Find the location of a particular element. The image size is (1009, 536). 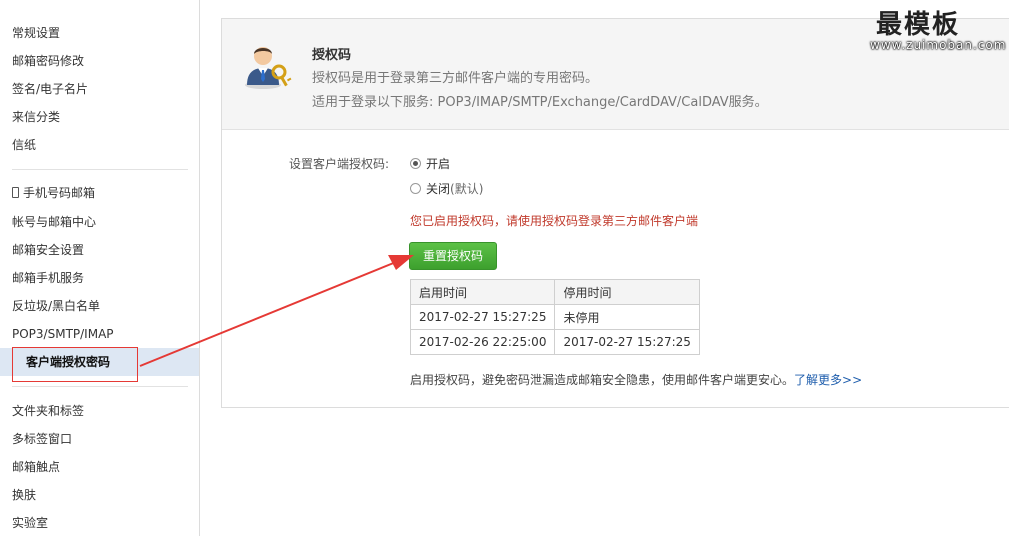

sidebar-item-mail-touchpoints: 邮箱触点 is located at coordinates (36, 467).